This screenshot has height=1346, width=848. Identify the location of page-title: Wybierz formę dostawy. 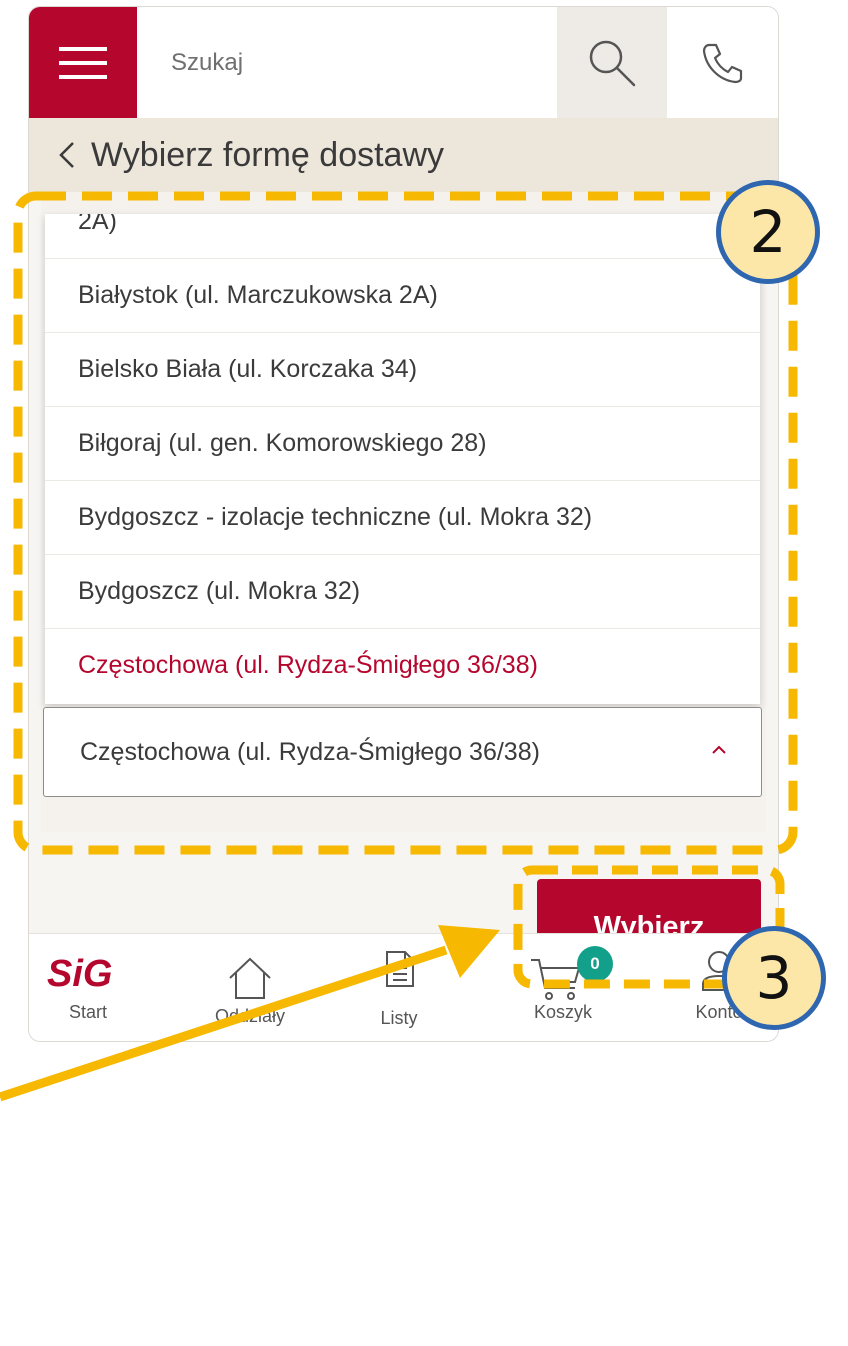
(268, 154).